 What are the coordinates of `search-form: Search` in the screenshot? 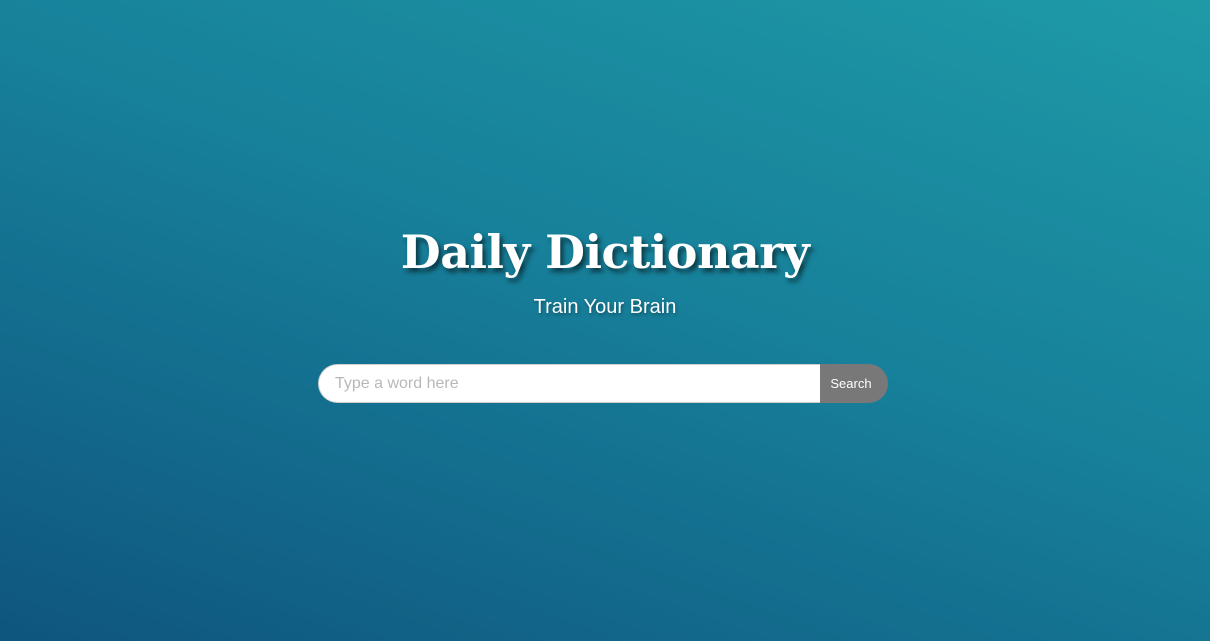 It's located at (603, 383).